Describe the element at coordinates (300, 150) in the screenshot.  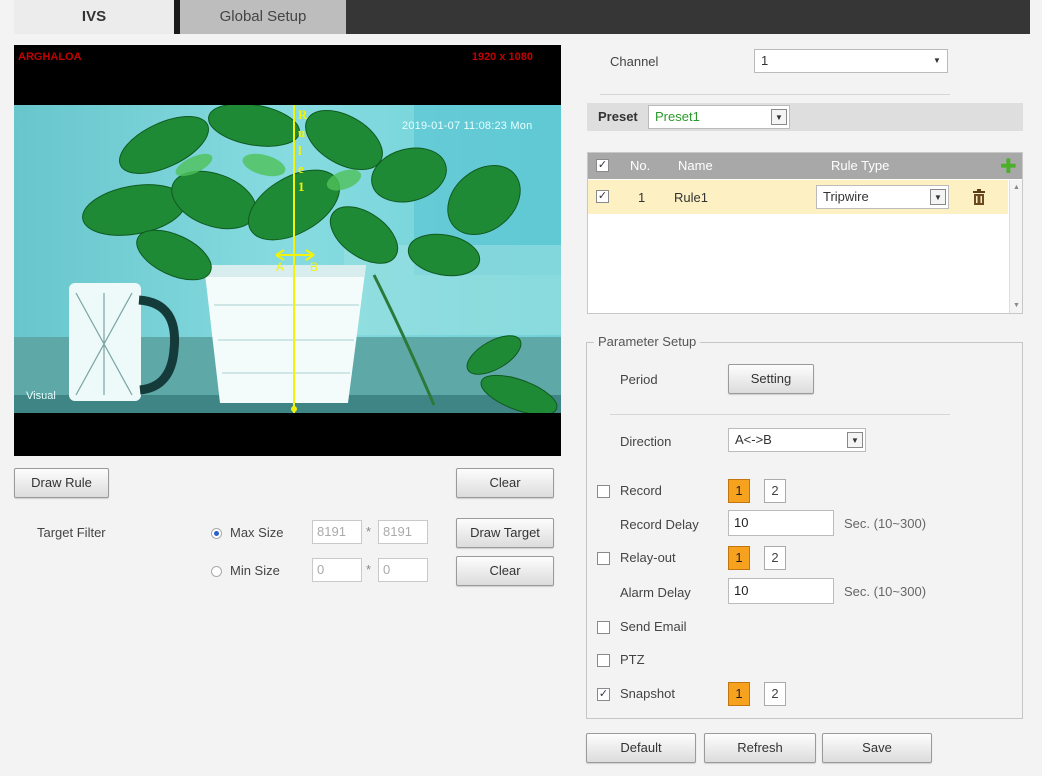
I see `svg-text: l` at that location.